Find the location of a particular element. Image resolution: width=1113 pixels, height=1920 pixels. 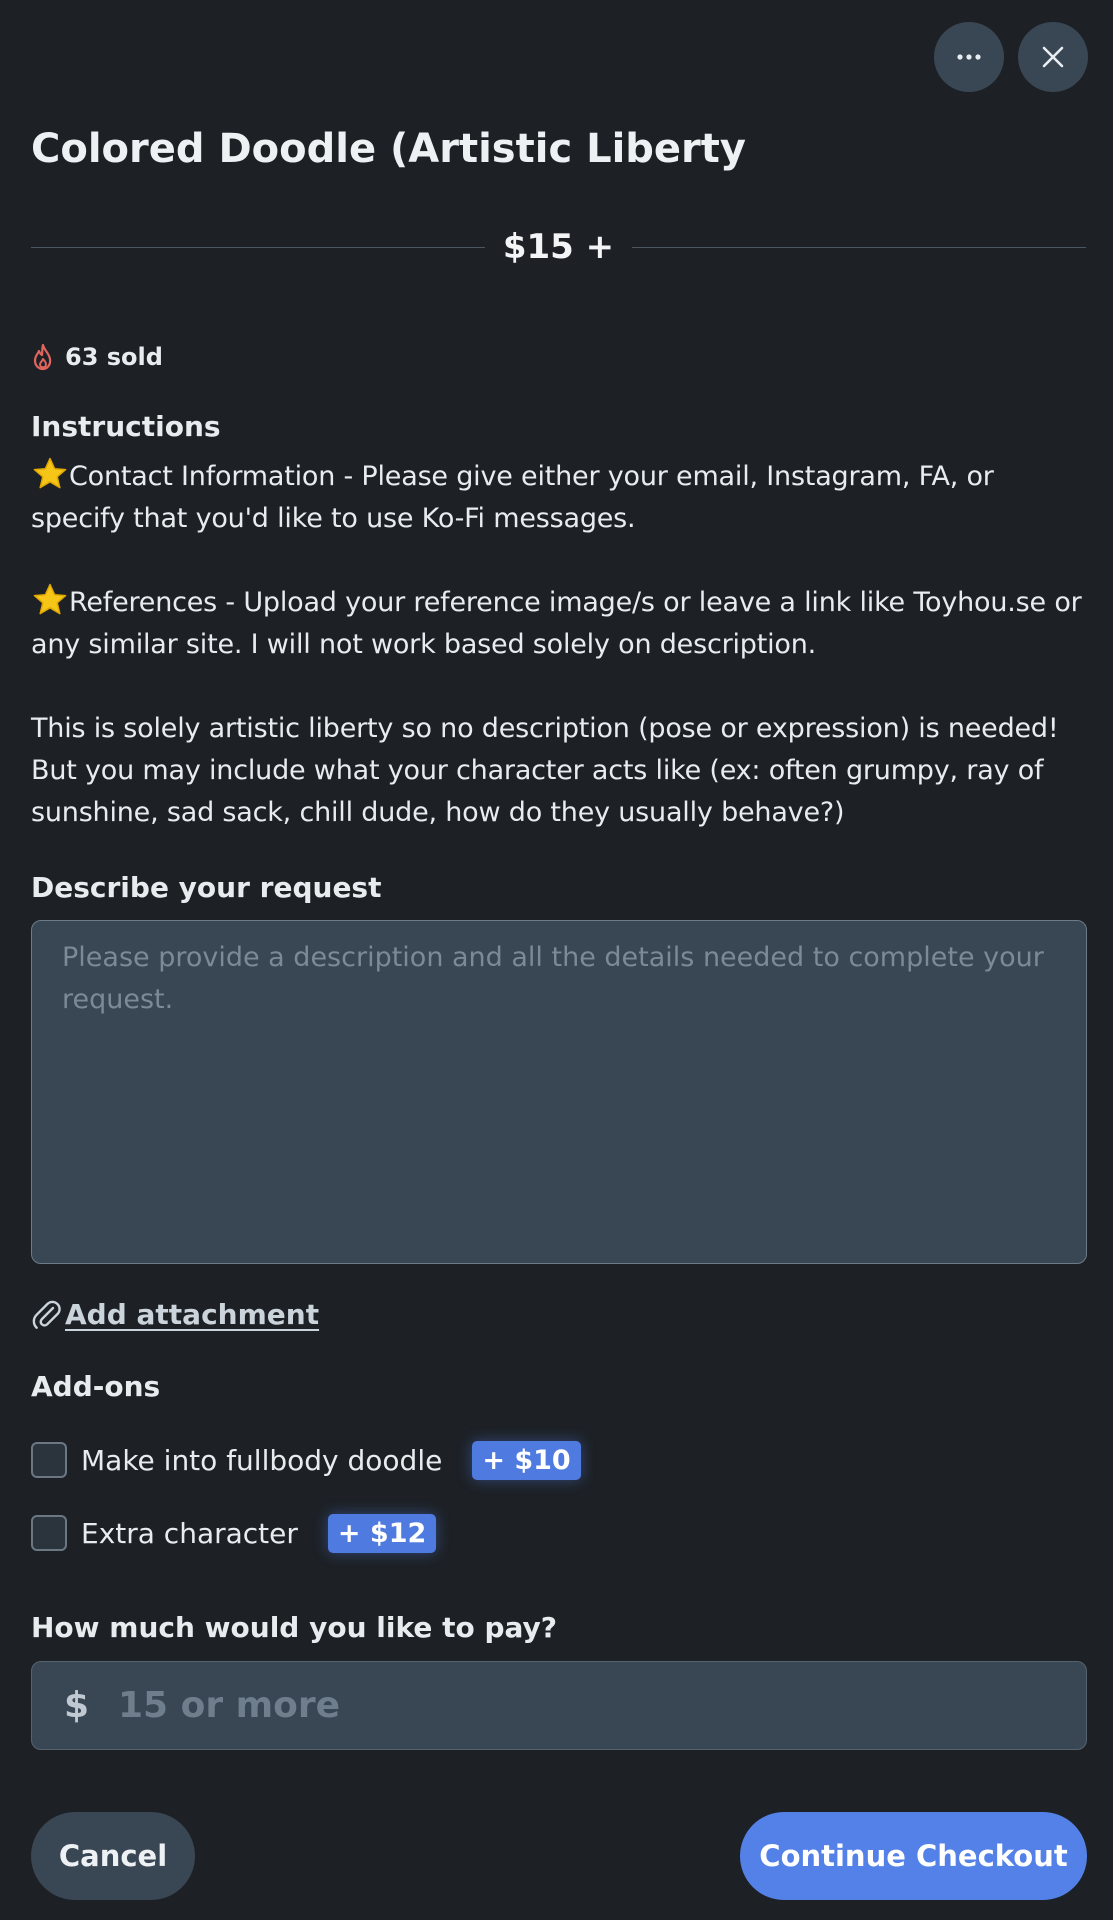

divider-line-left is located at coordinates (258, 247).